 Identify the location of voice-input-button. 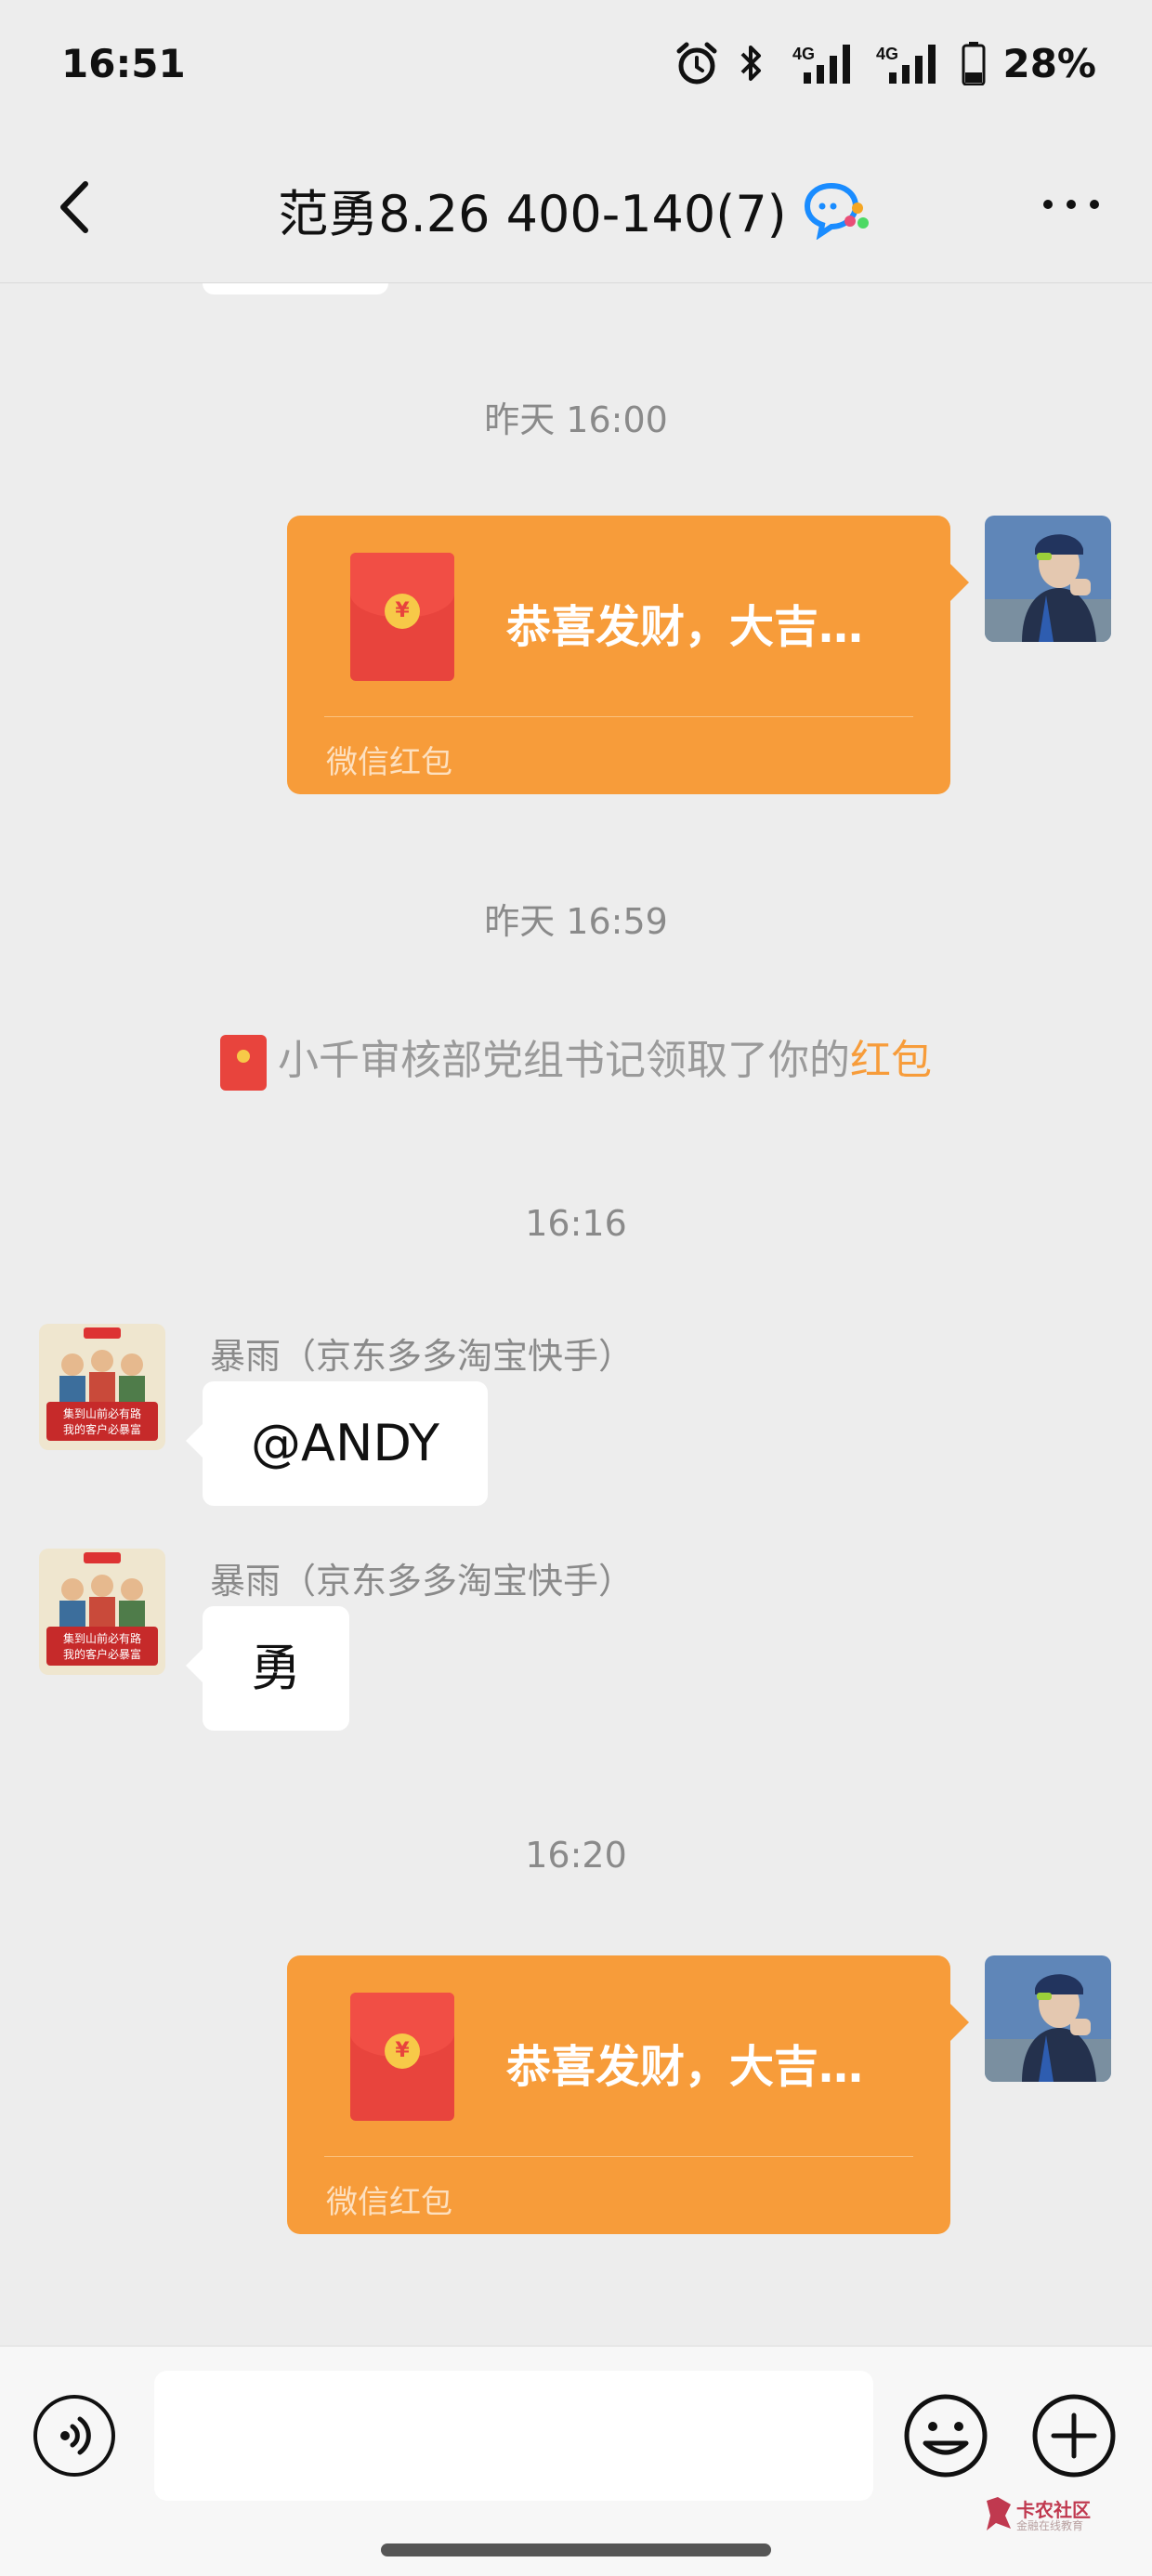
(74, 2436).